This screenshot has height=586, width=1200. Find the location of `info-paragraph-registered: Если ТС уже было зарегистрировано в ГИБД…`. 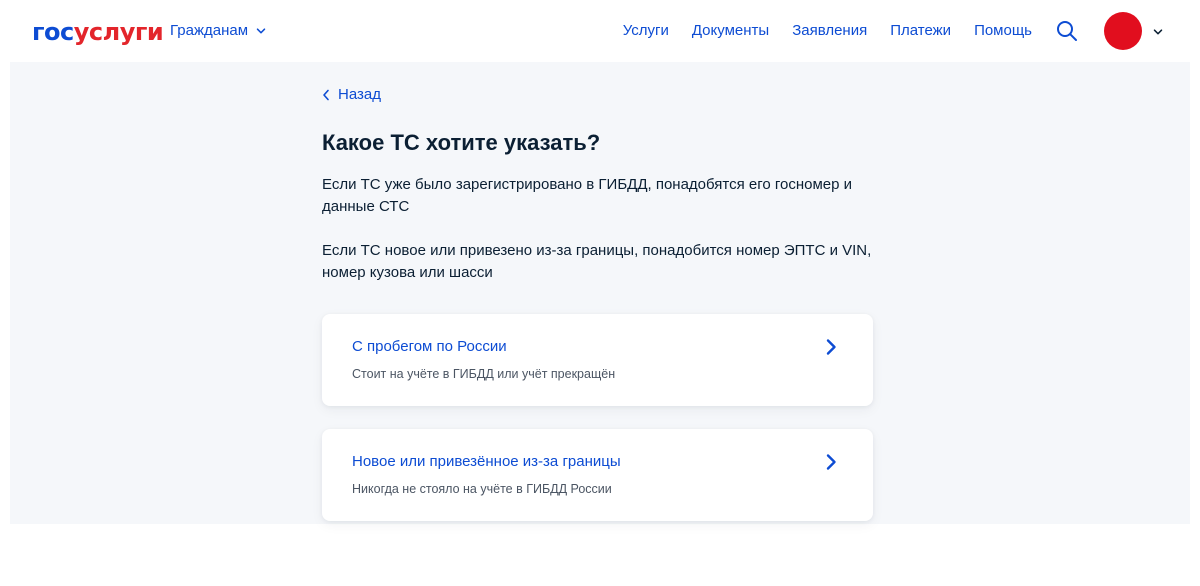

info-paragraph-registered: Если ТС уже было зарегистрировано в ГИБД… is located at coordinates (587, 195).